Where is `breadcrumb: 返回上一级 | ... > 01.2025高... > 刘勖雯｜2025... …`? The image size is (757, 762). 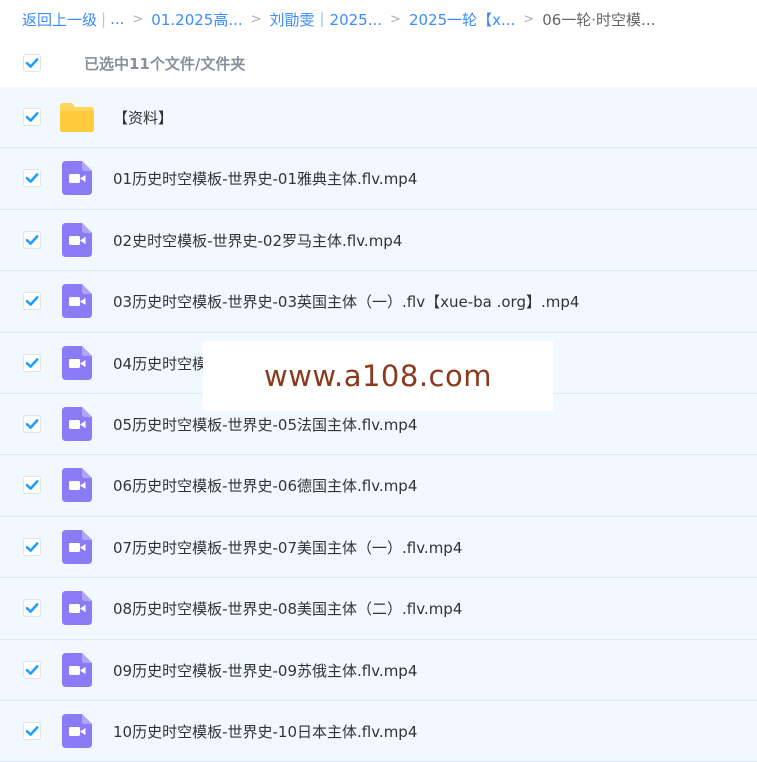
breadcrumb: 返回上一级 | ... > 01.2025高... > 刘勖雯｜2025... … is located at coordinates (378, 19).